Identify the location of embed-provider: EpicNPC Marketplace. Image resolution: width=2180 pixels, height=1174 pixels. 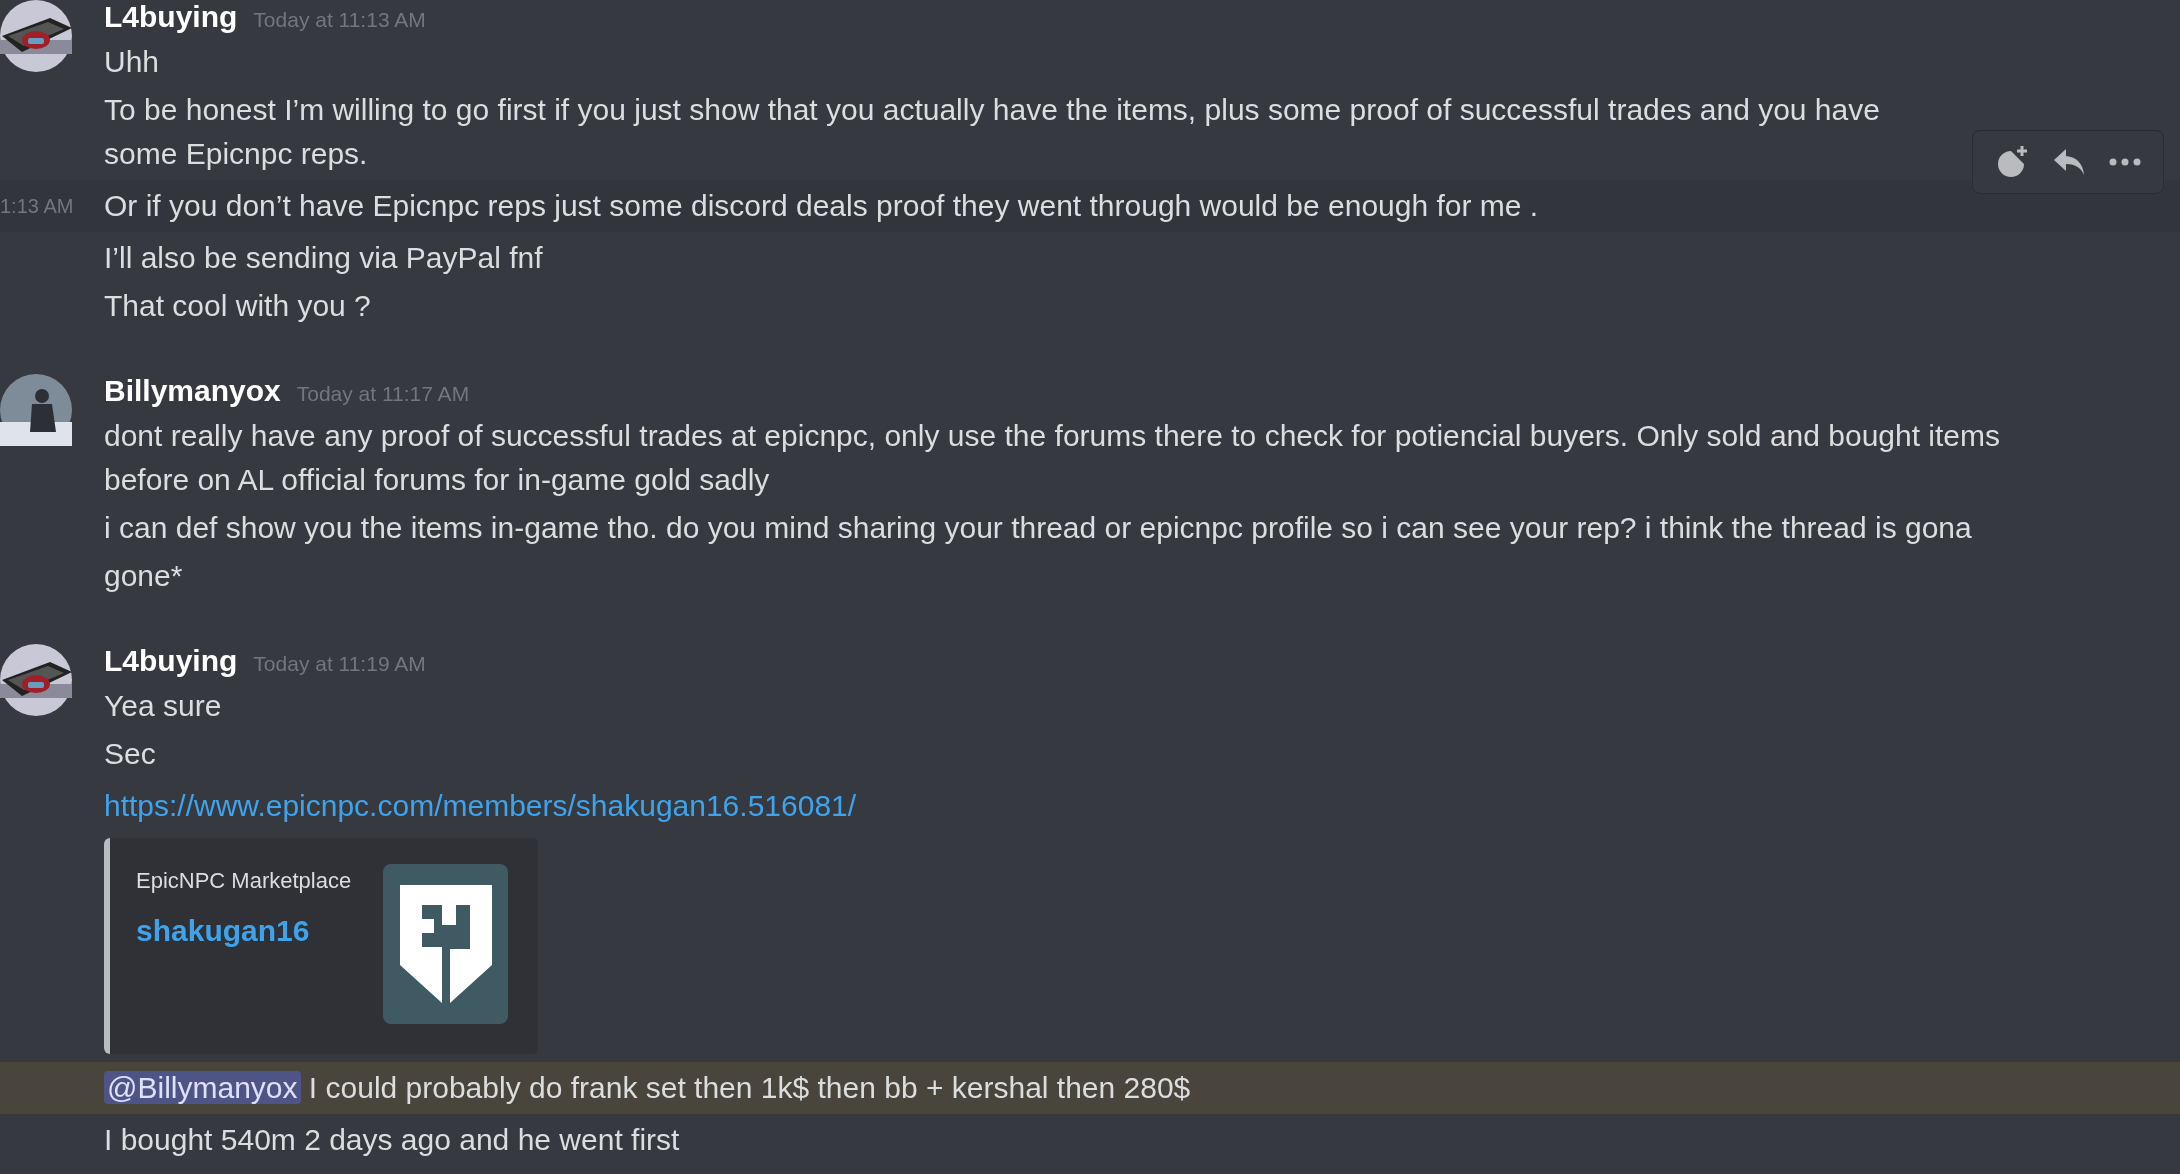
(244, 881).